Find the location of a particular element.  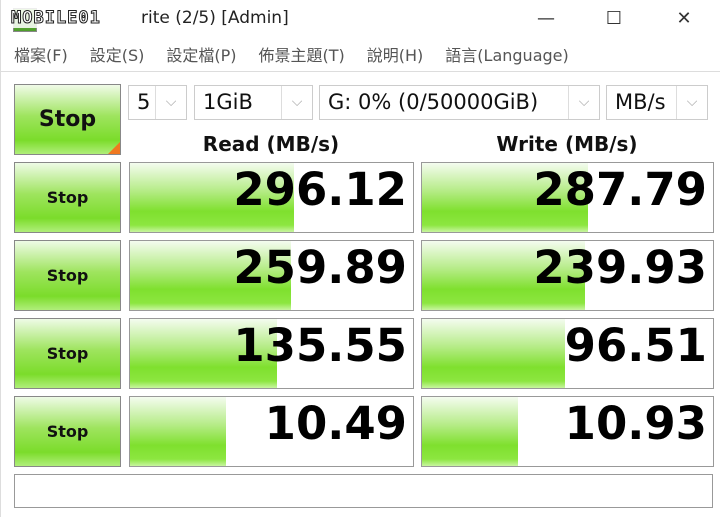

drive-value: G: 0% (0/50000GiB) is located at coordinates (433, 102).